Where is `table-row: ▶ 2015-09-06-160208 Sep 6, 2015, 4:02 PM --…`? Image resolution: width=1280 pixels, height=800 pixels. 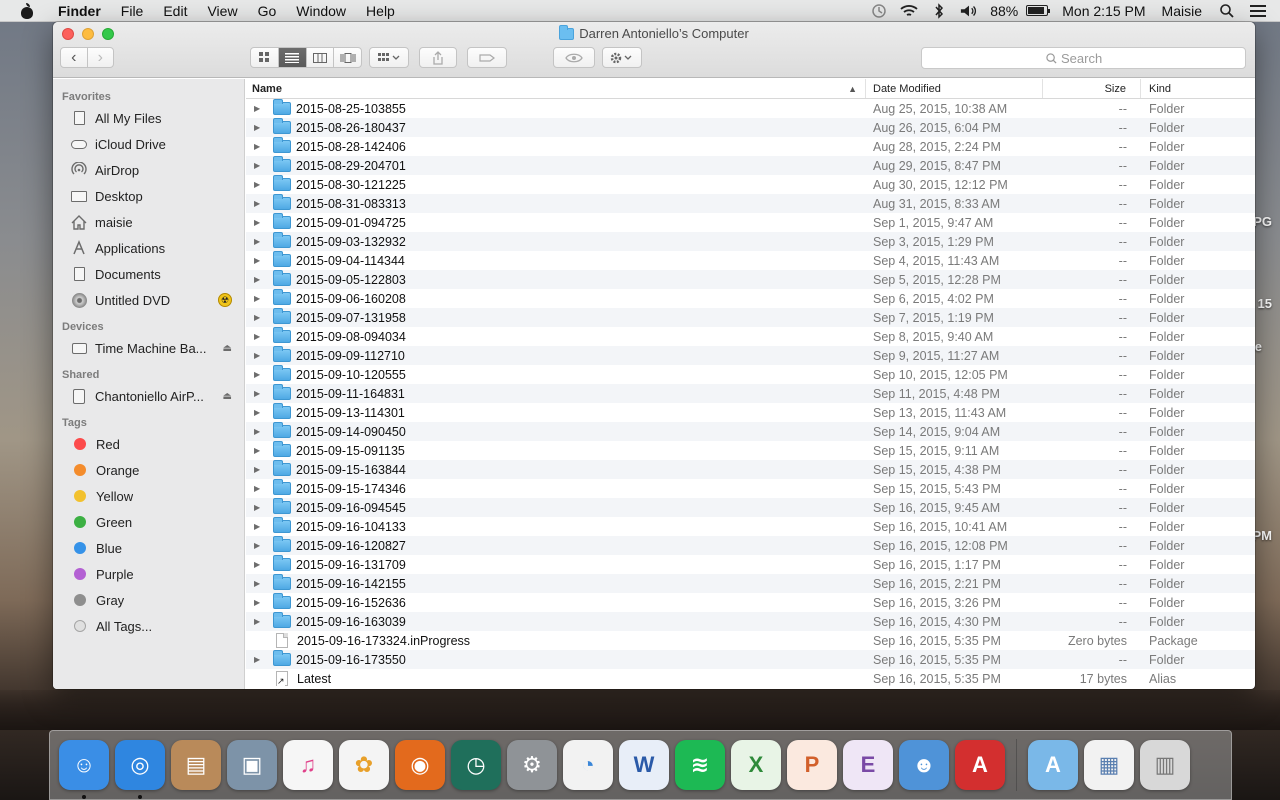 table-row: ▶ 2015-09-06-160208 Sep 6, 2015, 4:02 PM --… is located at coordinates (750, 298).